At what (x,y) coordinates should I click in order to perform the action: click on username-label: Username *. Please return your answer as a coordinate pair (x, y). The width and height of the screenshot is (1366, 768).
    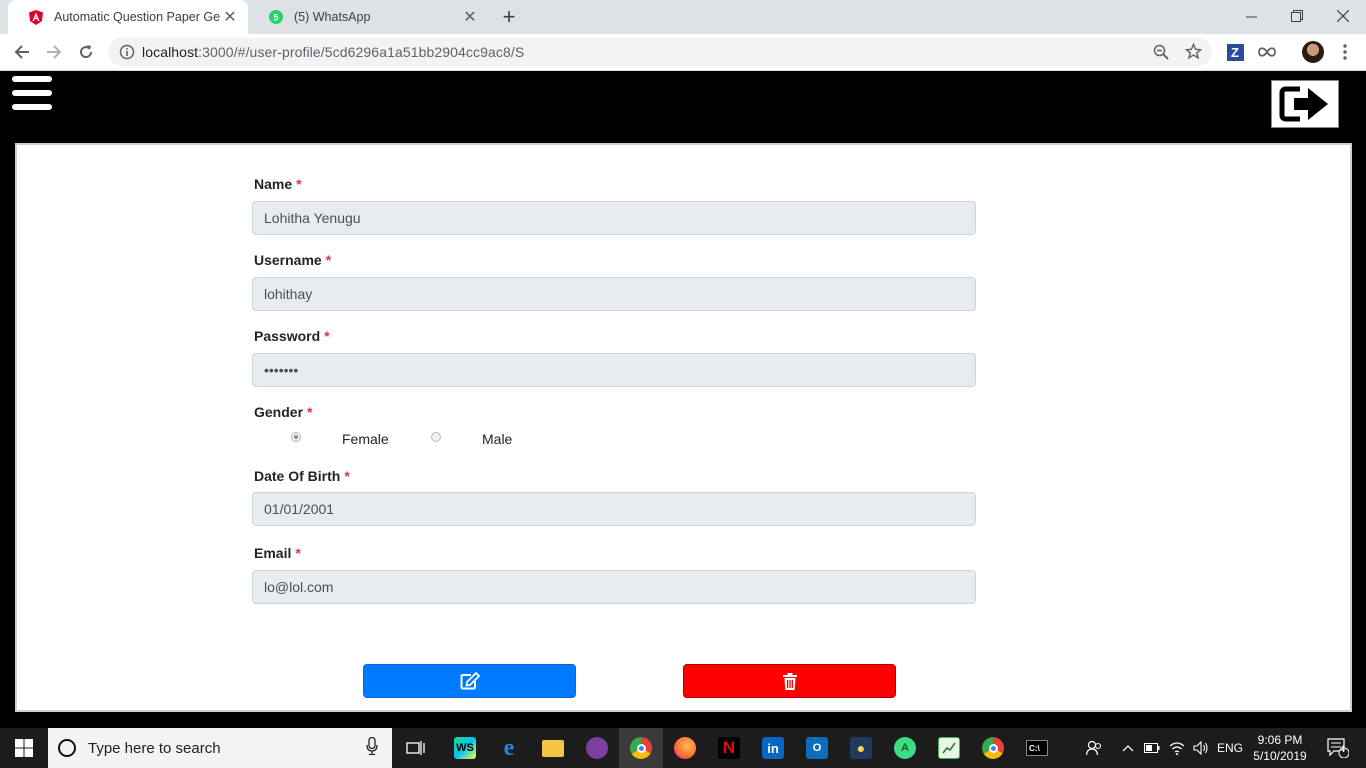
    Looking at the image, I should click on (292, 260).